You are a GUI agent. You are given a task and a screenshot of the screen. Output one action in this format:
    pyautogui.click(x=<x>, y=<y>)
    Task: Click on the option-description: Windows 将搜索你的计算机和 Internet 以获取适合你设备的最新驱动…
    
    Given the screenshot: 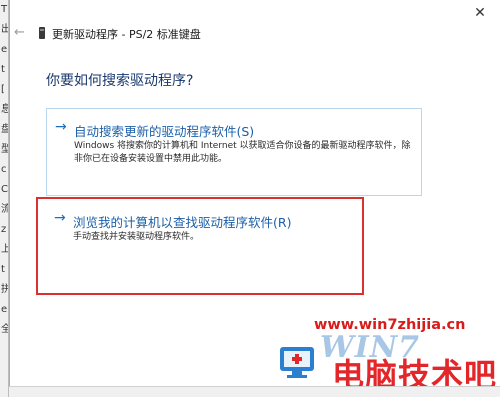 What is the action you would take?
    pyautogui.click(x=242, y=152)
    